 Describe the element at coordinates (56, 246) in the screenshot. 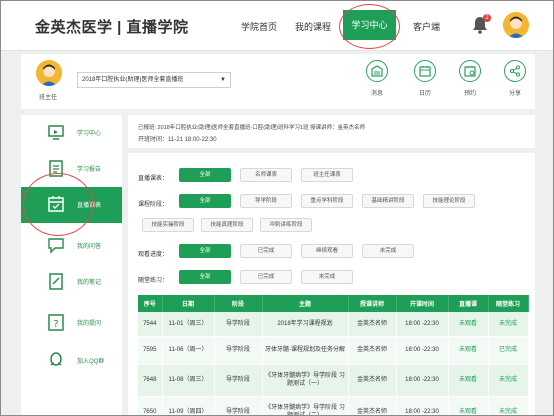

I see `chat-icon` at that location.